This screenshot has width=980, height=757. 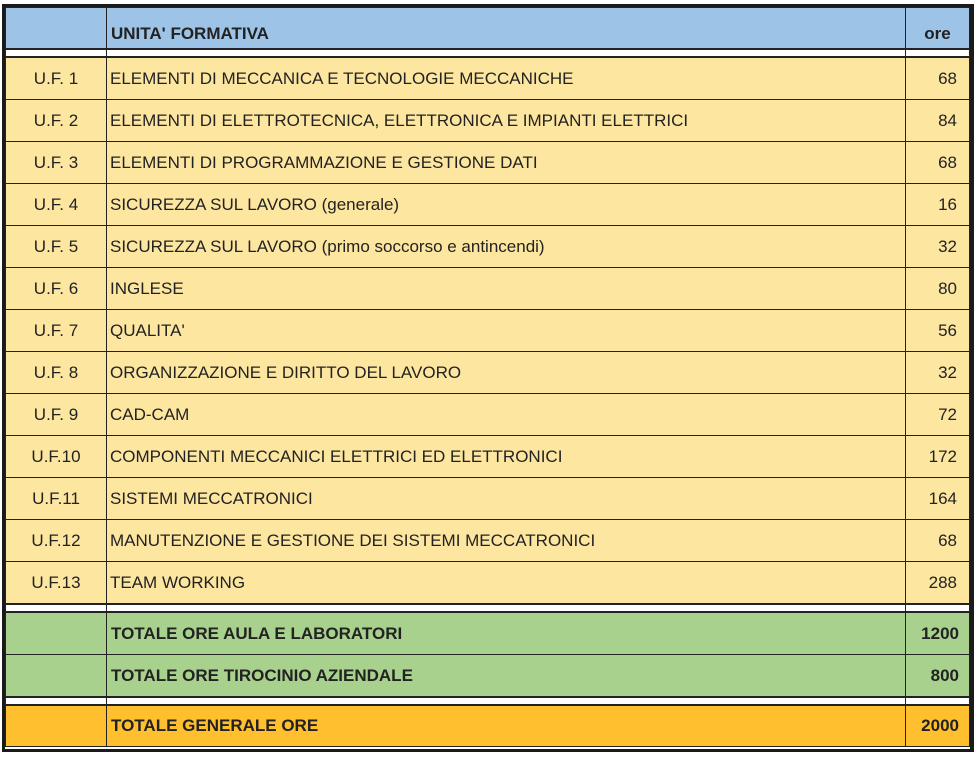 What do you see at coordinates (937, 725) in the screenshot?
I see `grand-total-hours: 2000` at bounding box center [937, 725].